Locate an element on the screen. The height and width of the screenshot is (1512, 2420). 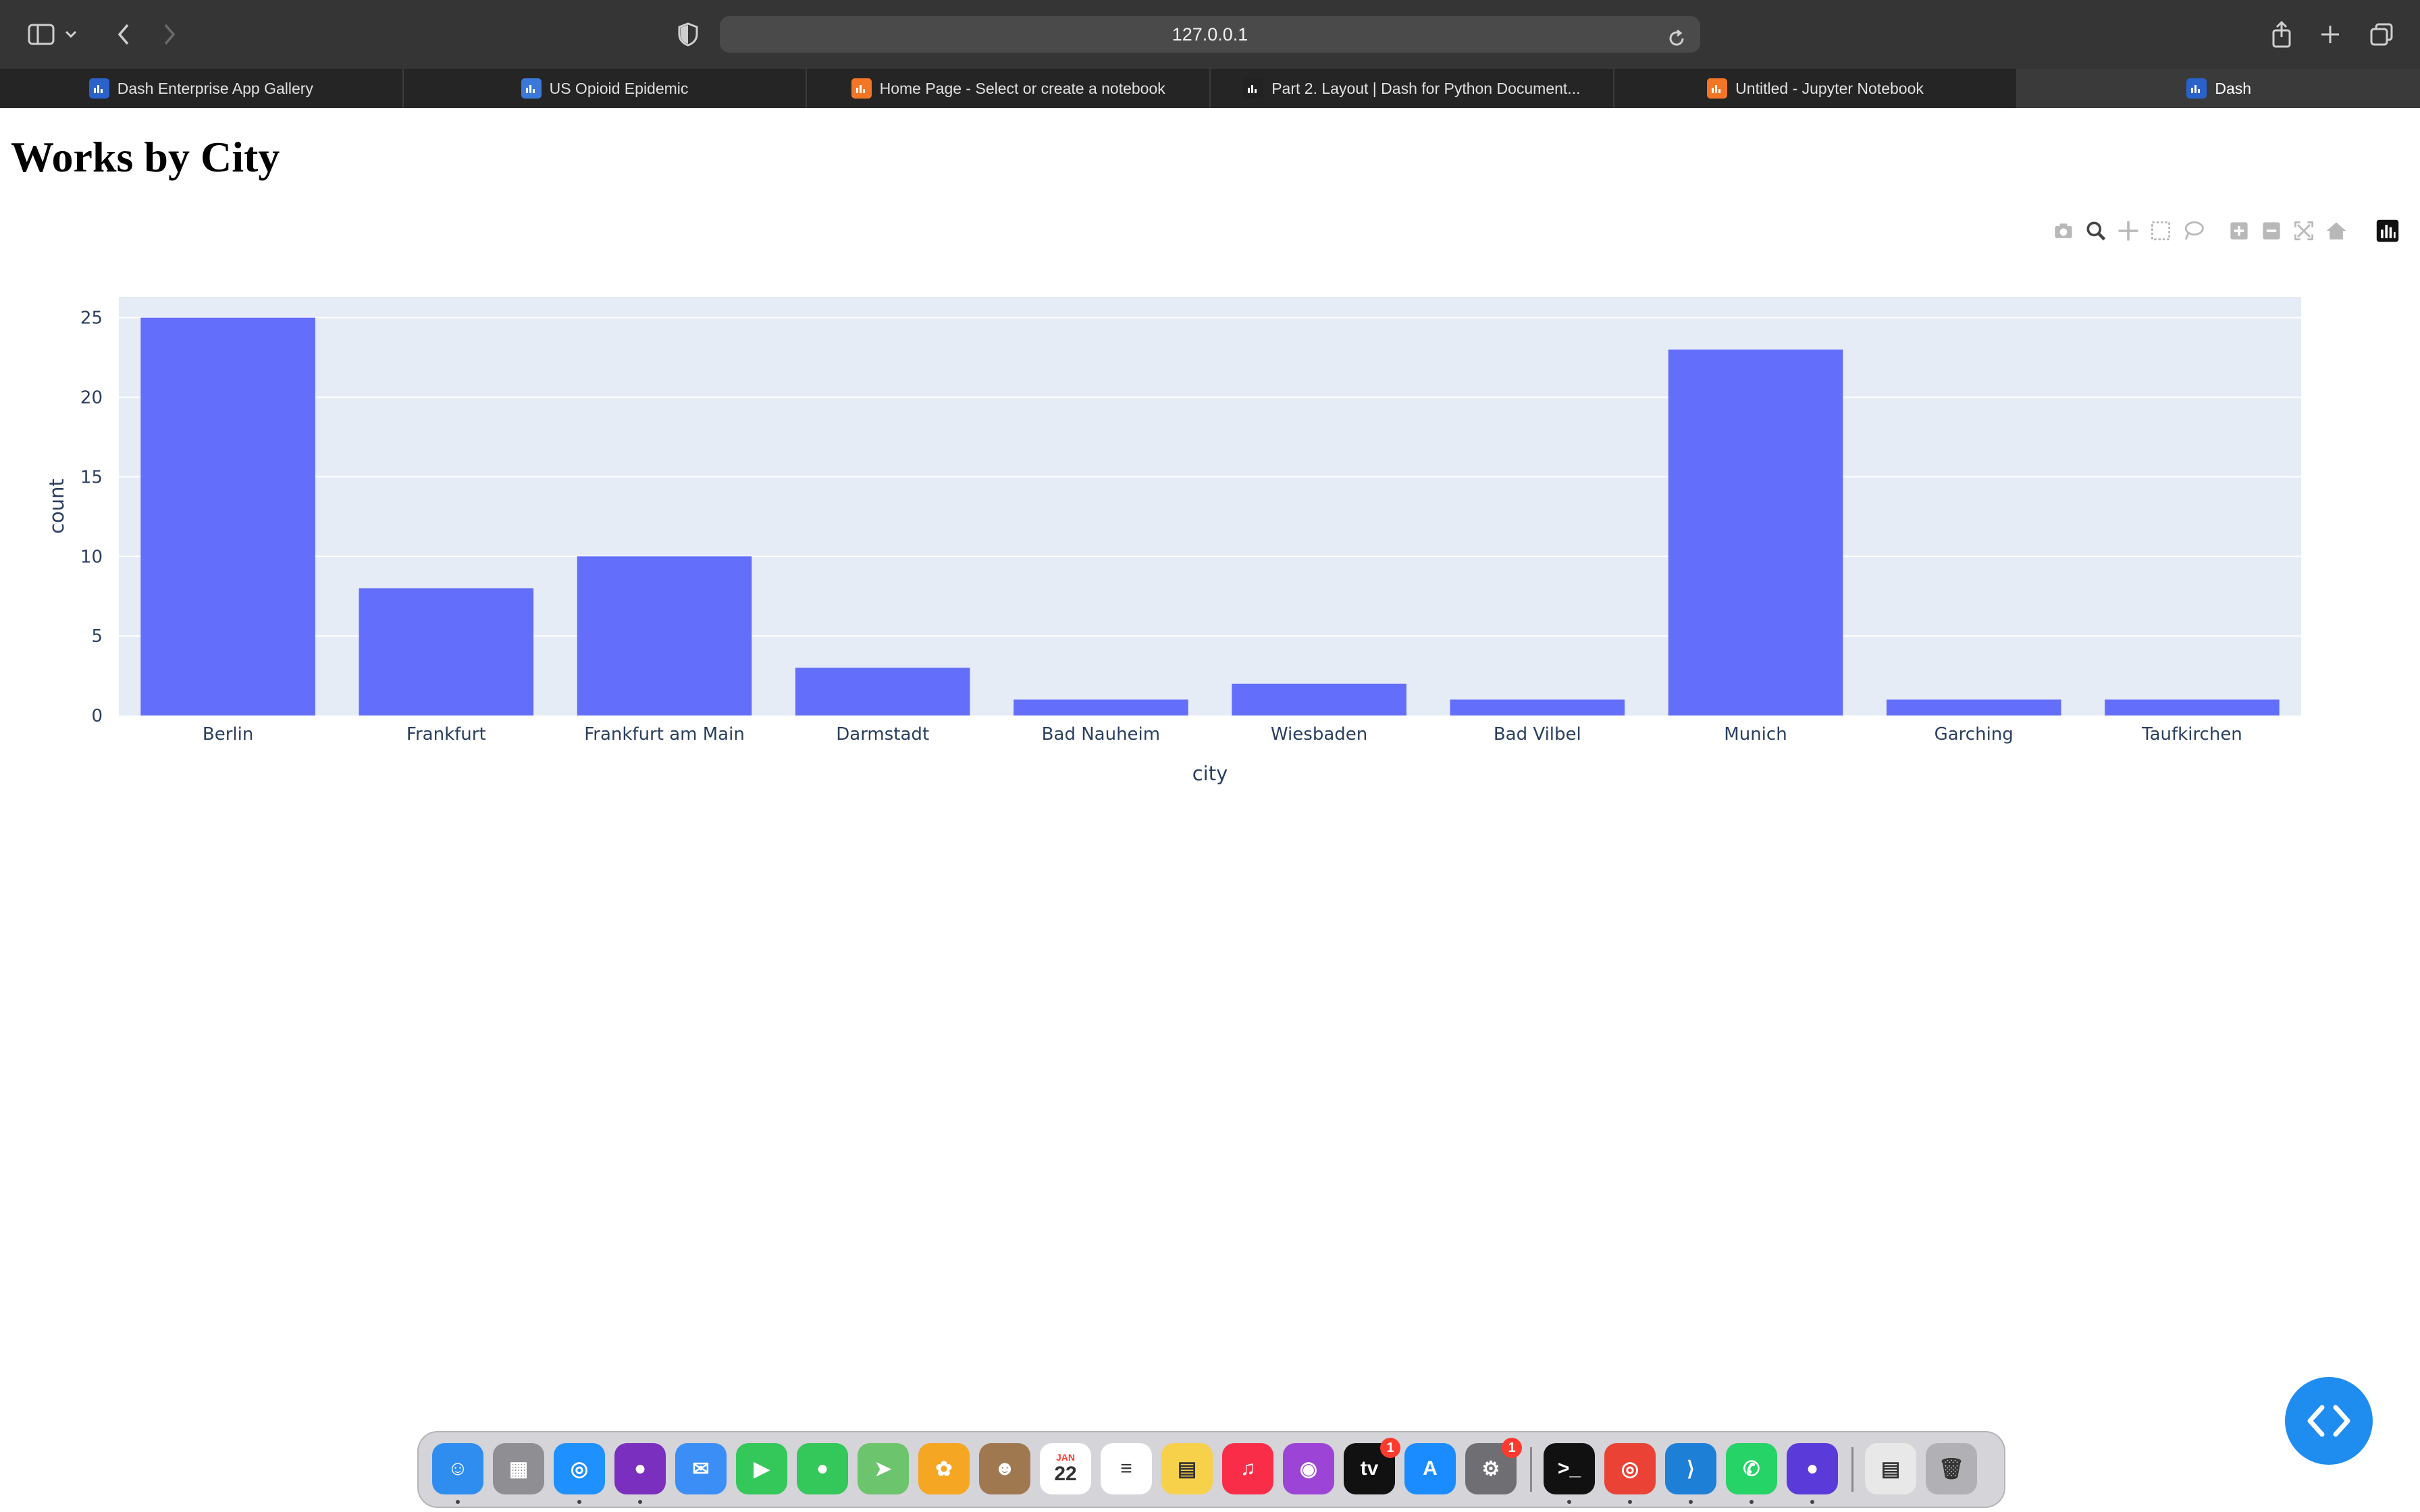
firefox-icon: ● is located at coordinates (640, 1469).